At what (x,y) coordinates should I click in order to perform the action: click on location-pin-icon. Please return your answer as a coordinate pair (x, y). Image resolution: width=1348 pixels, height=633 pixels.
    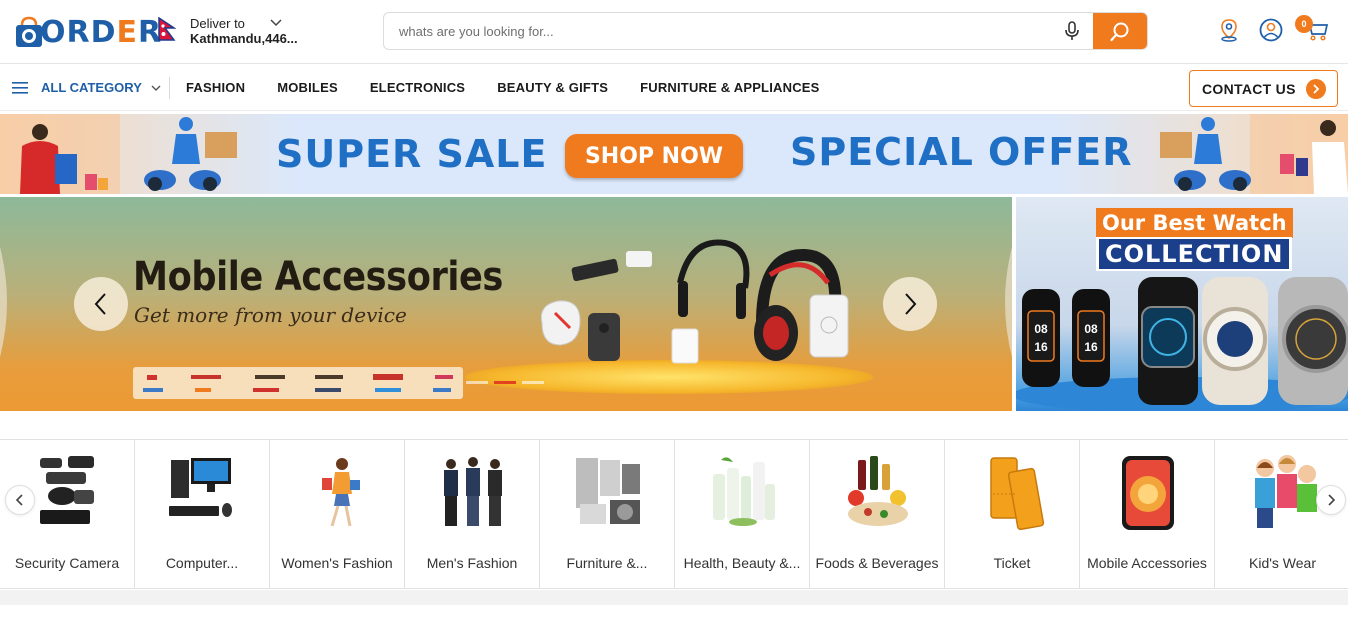
    Looking at the image, I should click on (1229, 30).